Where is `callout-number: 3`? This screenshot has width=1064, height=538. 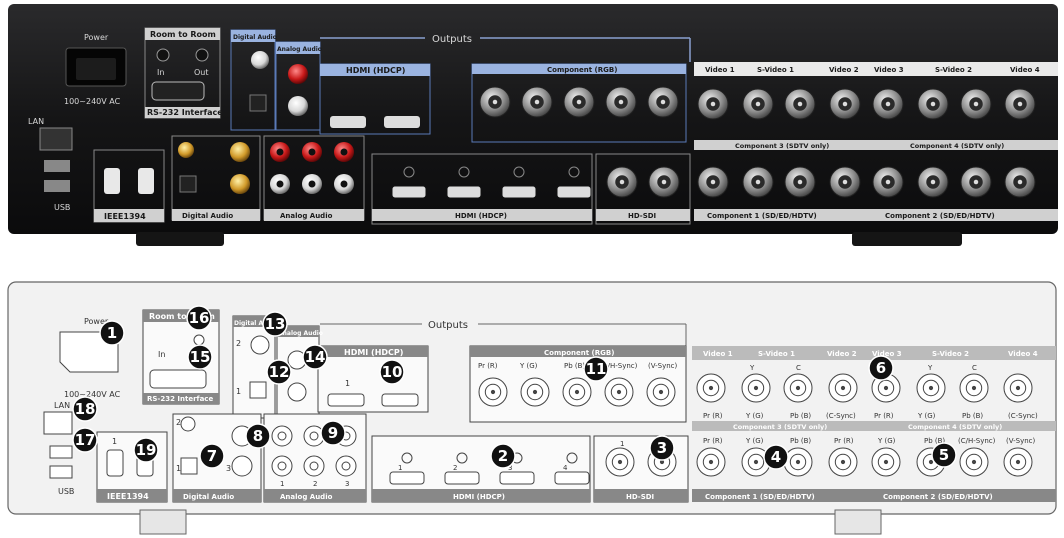
callout-number: 3 is located at coordinates (662, 448).